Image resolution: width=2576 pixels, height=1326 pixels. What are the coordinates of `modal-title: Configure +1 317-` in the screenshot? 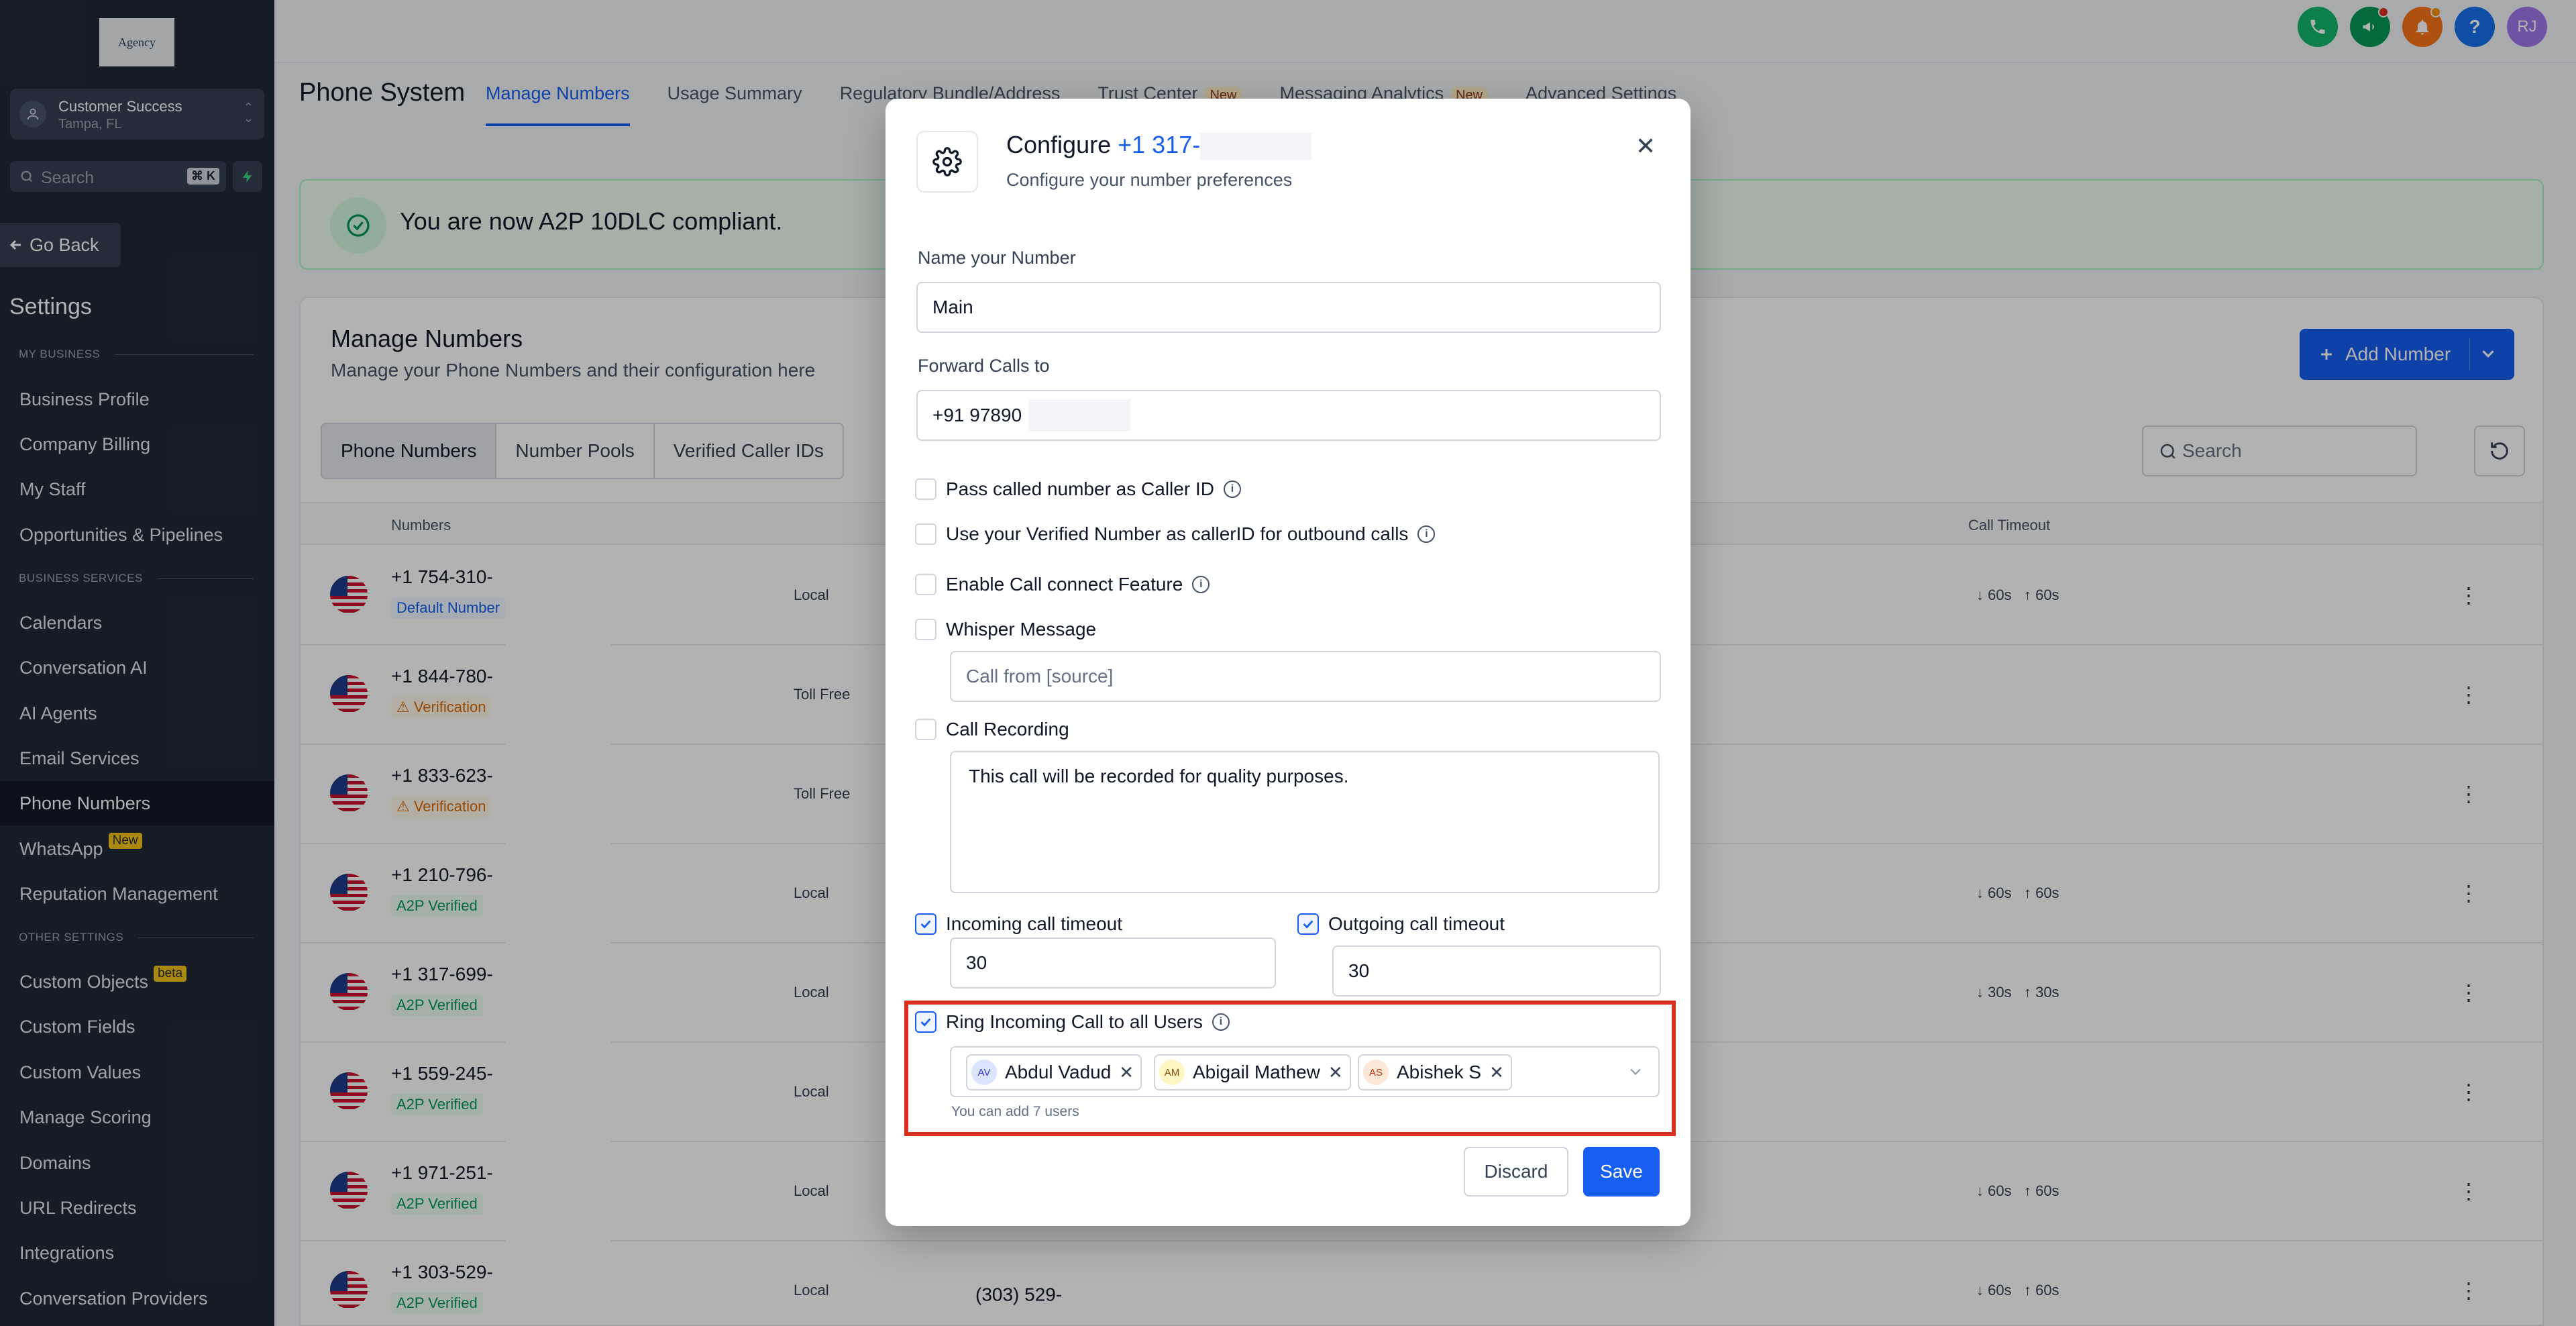 It's located at (1159, 145).